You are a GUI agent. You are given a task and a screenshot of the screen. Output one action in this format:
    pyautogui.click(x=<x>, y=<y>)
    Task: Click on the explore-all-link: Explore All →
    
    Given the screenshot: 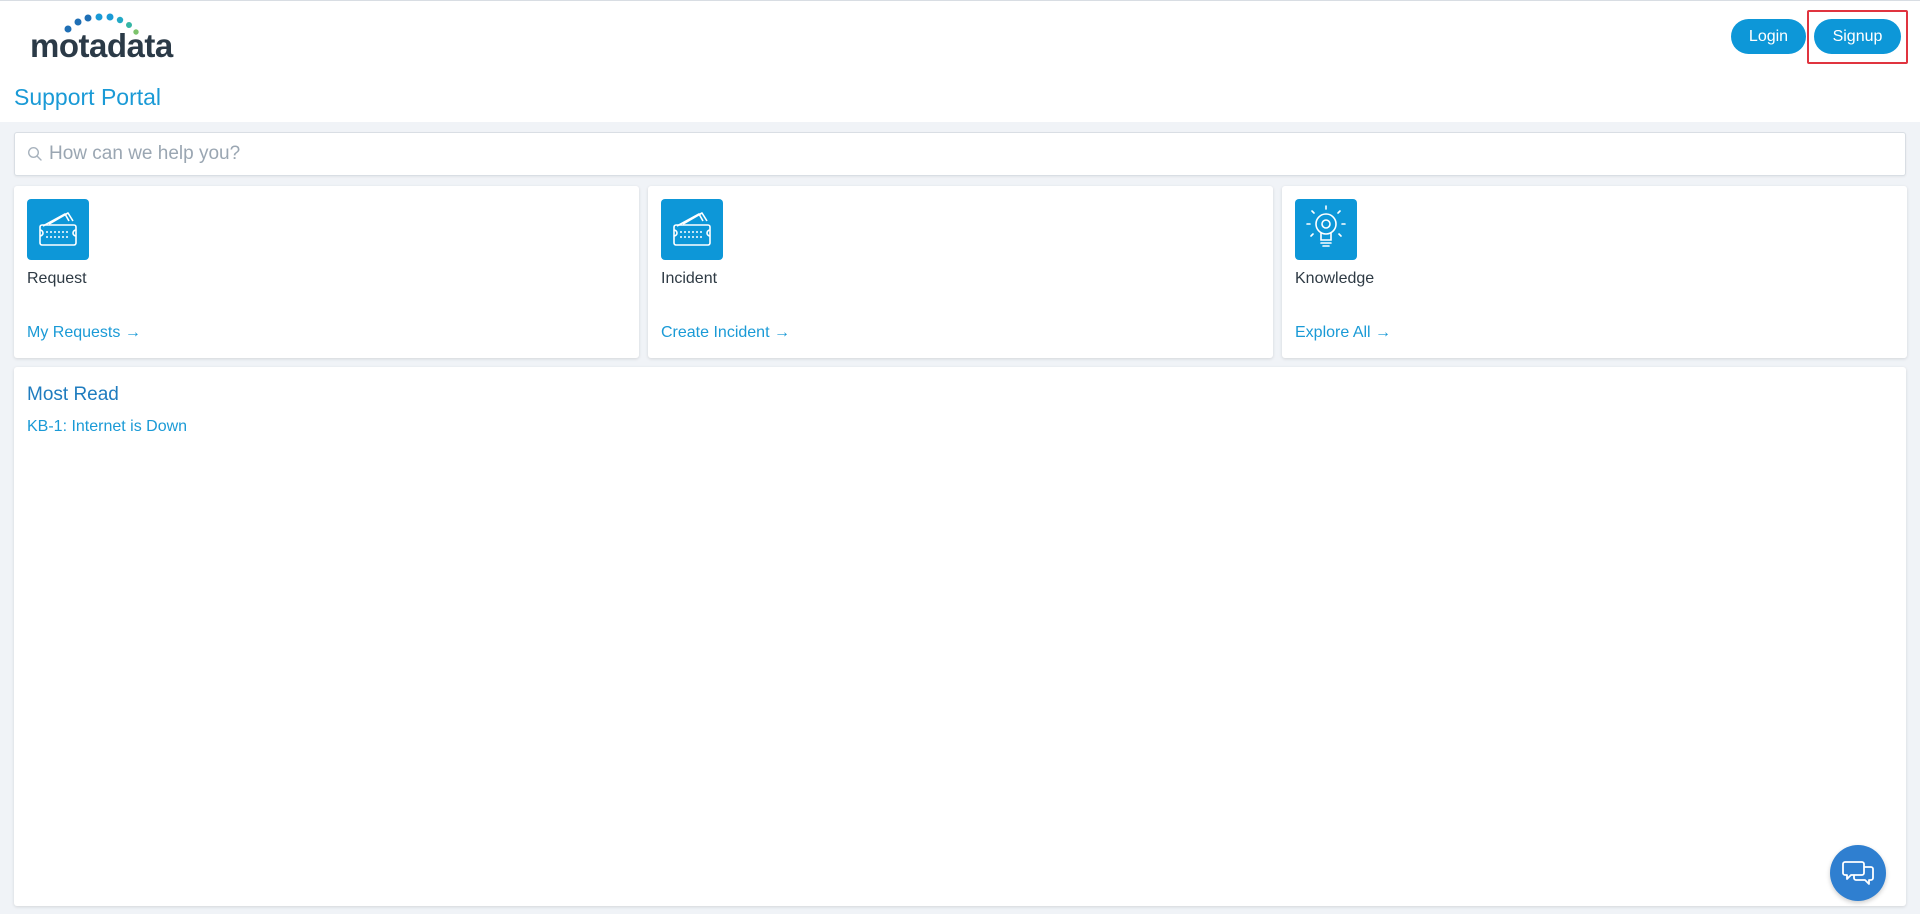 What is the action you would take?
    pyautogui.click(x=1343, y=333)
    